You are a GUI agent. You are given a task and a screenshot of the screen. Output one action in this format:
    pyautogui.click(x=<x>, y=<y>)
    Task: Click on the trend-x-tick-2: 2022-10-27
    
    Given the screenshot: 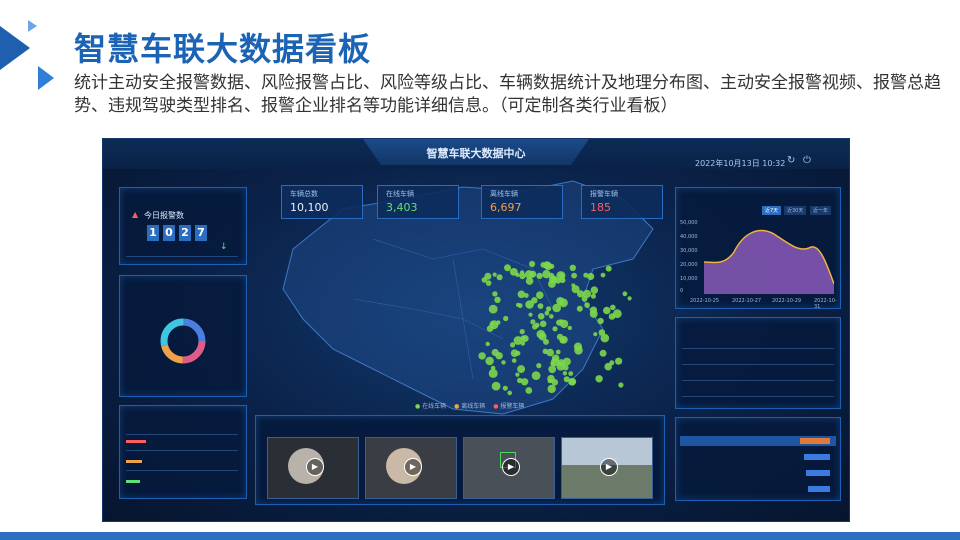 What is the action you would take?
    pyautogui.click(x=747, y=301)
    